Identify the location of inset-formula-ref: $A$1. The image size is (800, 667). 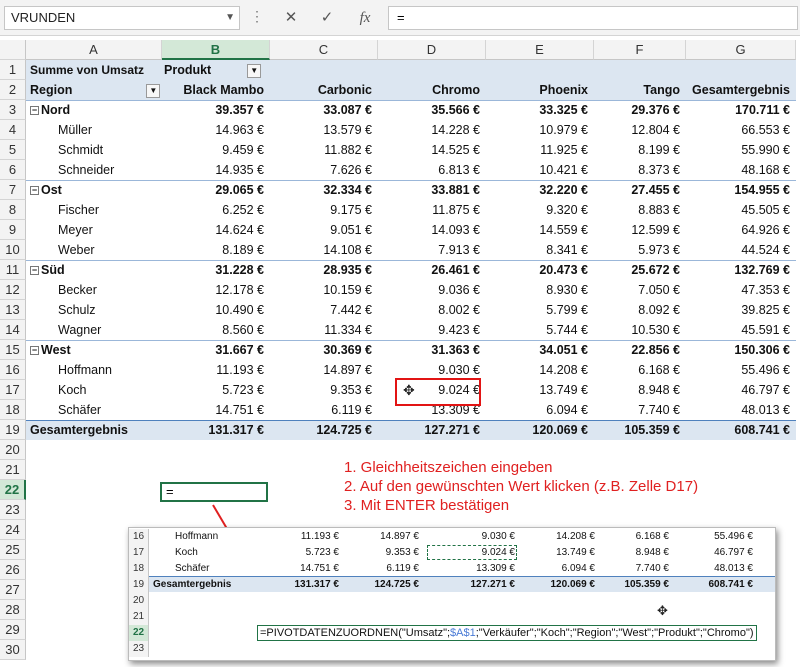
(463, 633).